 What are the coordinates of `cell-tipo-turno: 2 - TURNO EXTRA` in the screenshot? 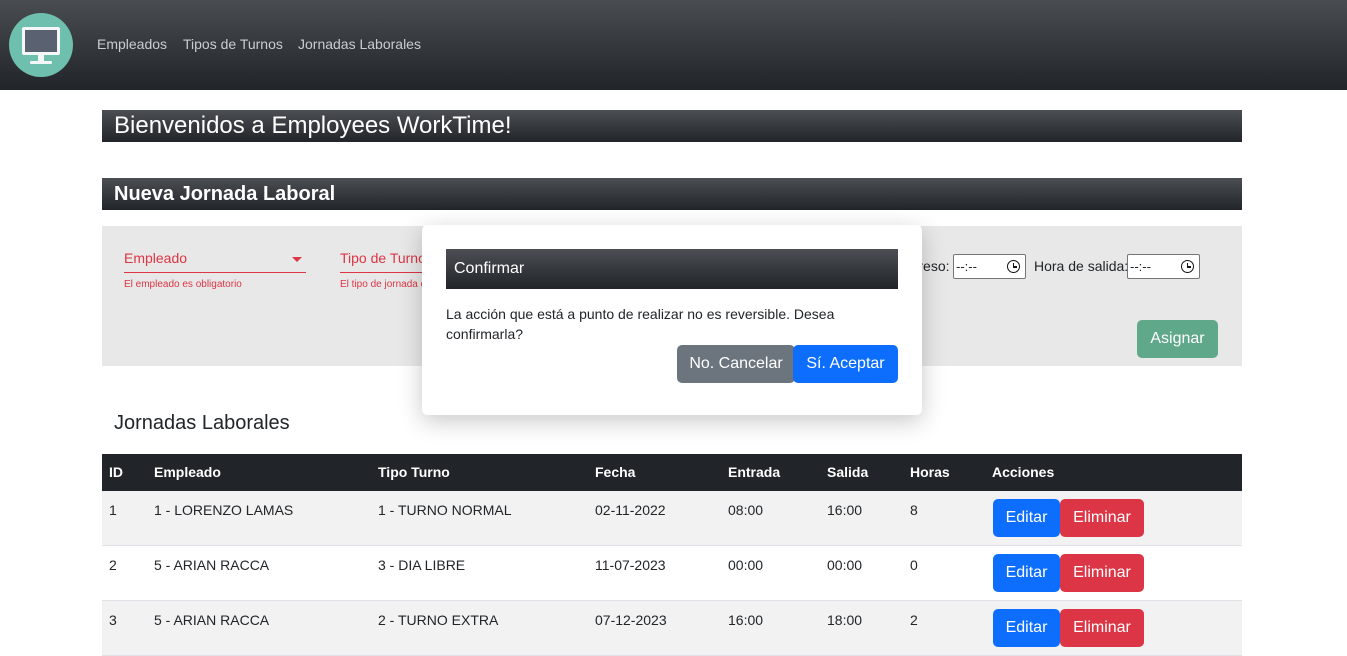 It's located at (438, 620).